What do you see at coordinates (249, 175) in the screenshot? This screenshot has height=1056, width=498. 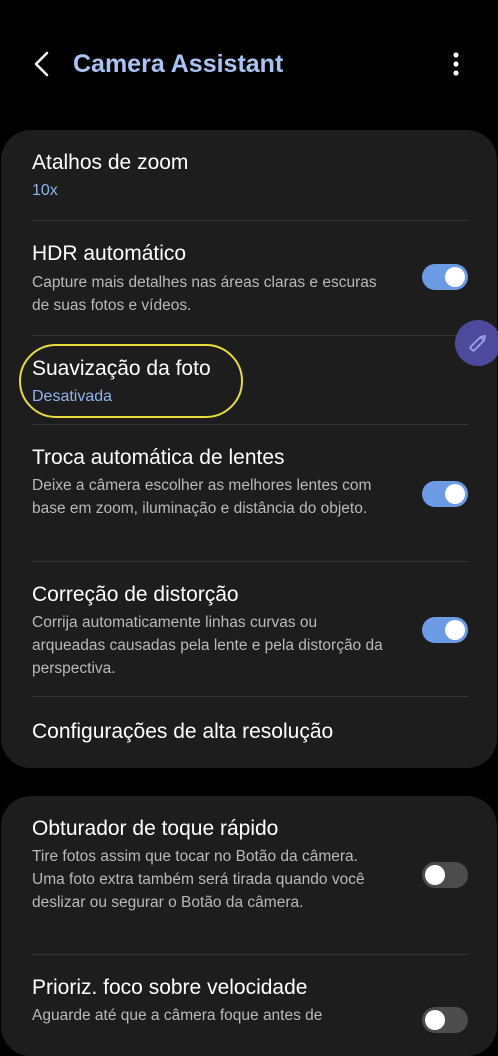 I see `setting-zoom-shortcuts: Atalhos de zoom 10x` at bounding box center [249, 175].